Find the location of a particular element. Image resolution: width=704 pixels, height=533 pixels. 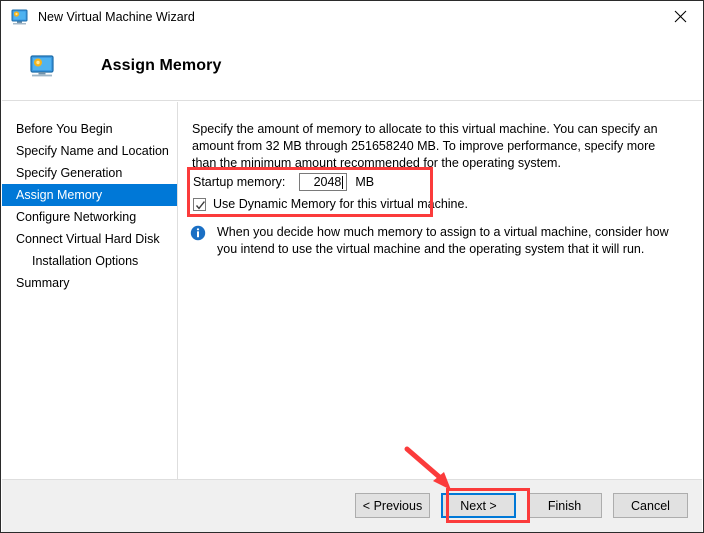

sidebar-item-connect-virtual-hard-disk: Connect Virtual Hard Disk is located at coordinates (89, 239).